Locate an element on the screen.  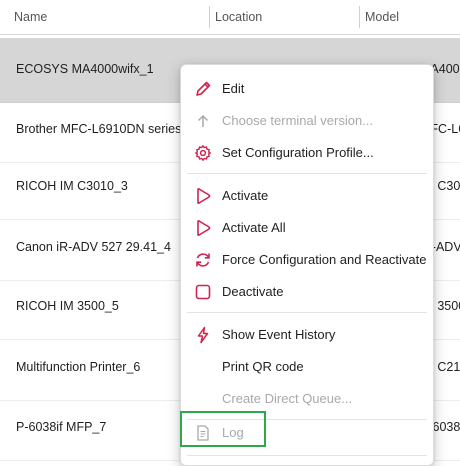
device-name: Brother MFC-L6910DN series is located at coordinates (99, 129).